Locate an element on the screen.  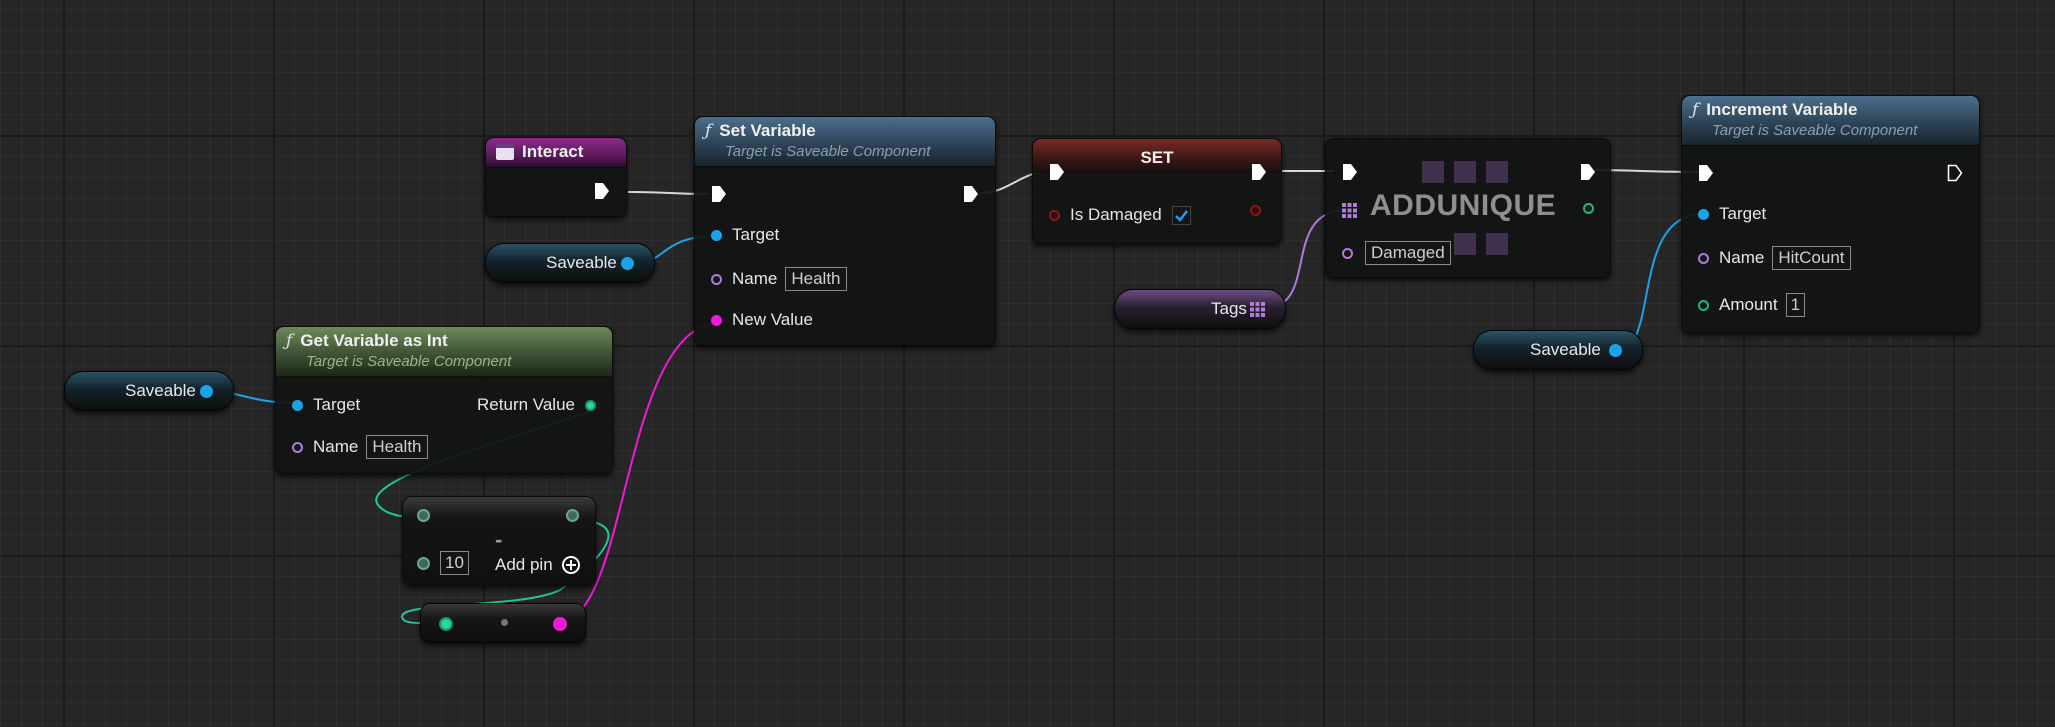
is-damaged-pin: Is Damaged is located at coordinates (1120, 215).